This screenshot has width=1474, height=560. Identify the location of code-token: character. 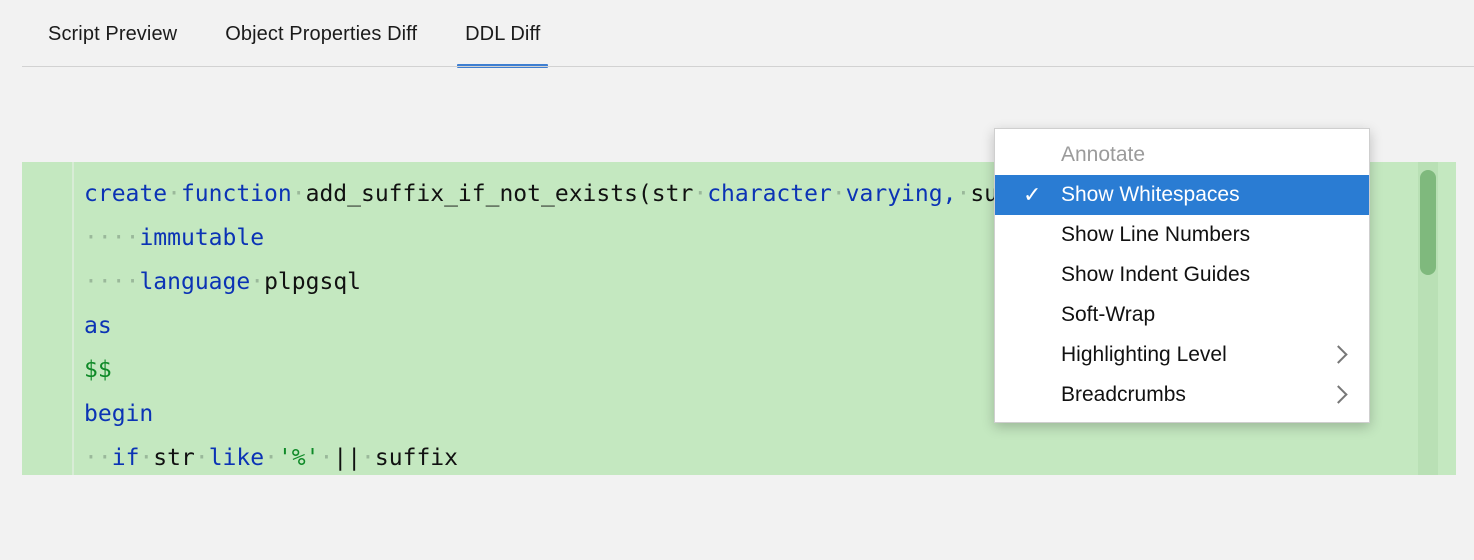
(769, 194).